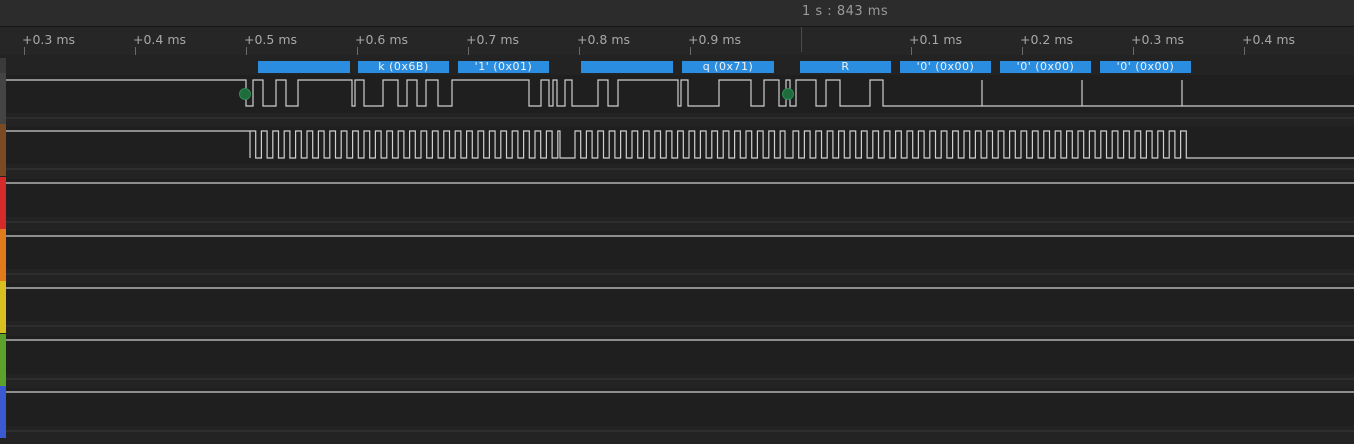  I want to click on sda-signal, so click(680, 93).